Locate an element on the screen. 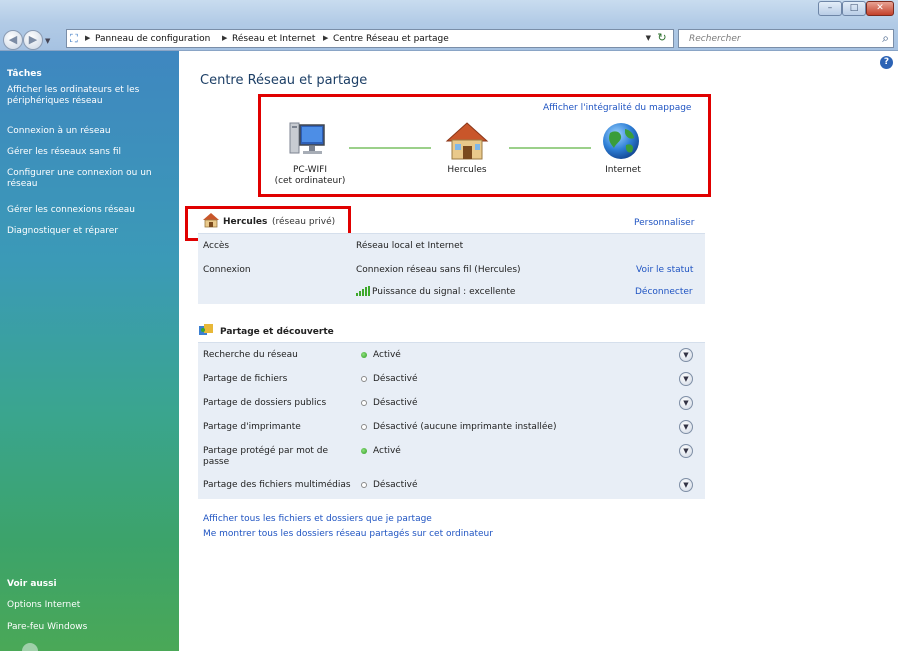 This screenshot has height=651, width=898. sidebar-item-manage-wireless: Gérer les réseaux sans fil is located at coordinates (89, 152).